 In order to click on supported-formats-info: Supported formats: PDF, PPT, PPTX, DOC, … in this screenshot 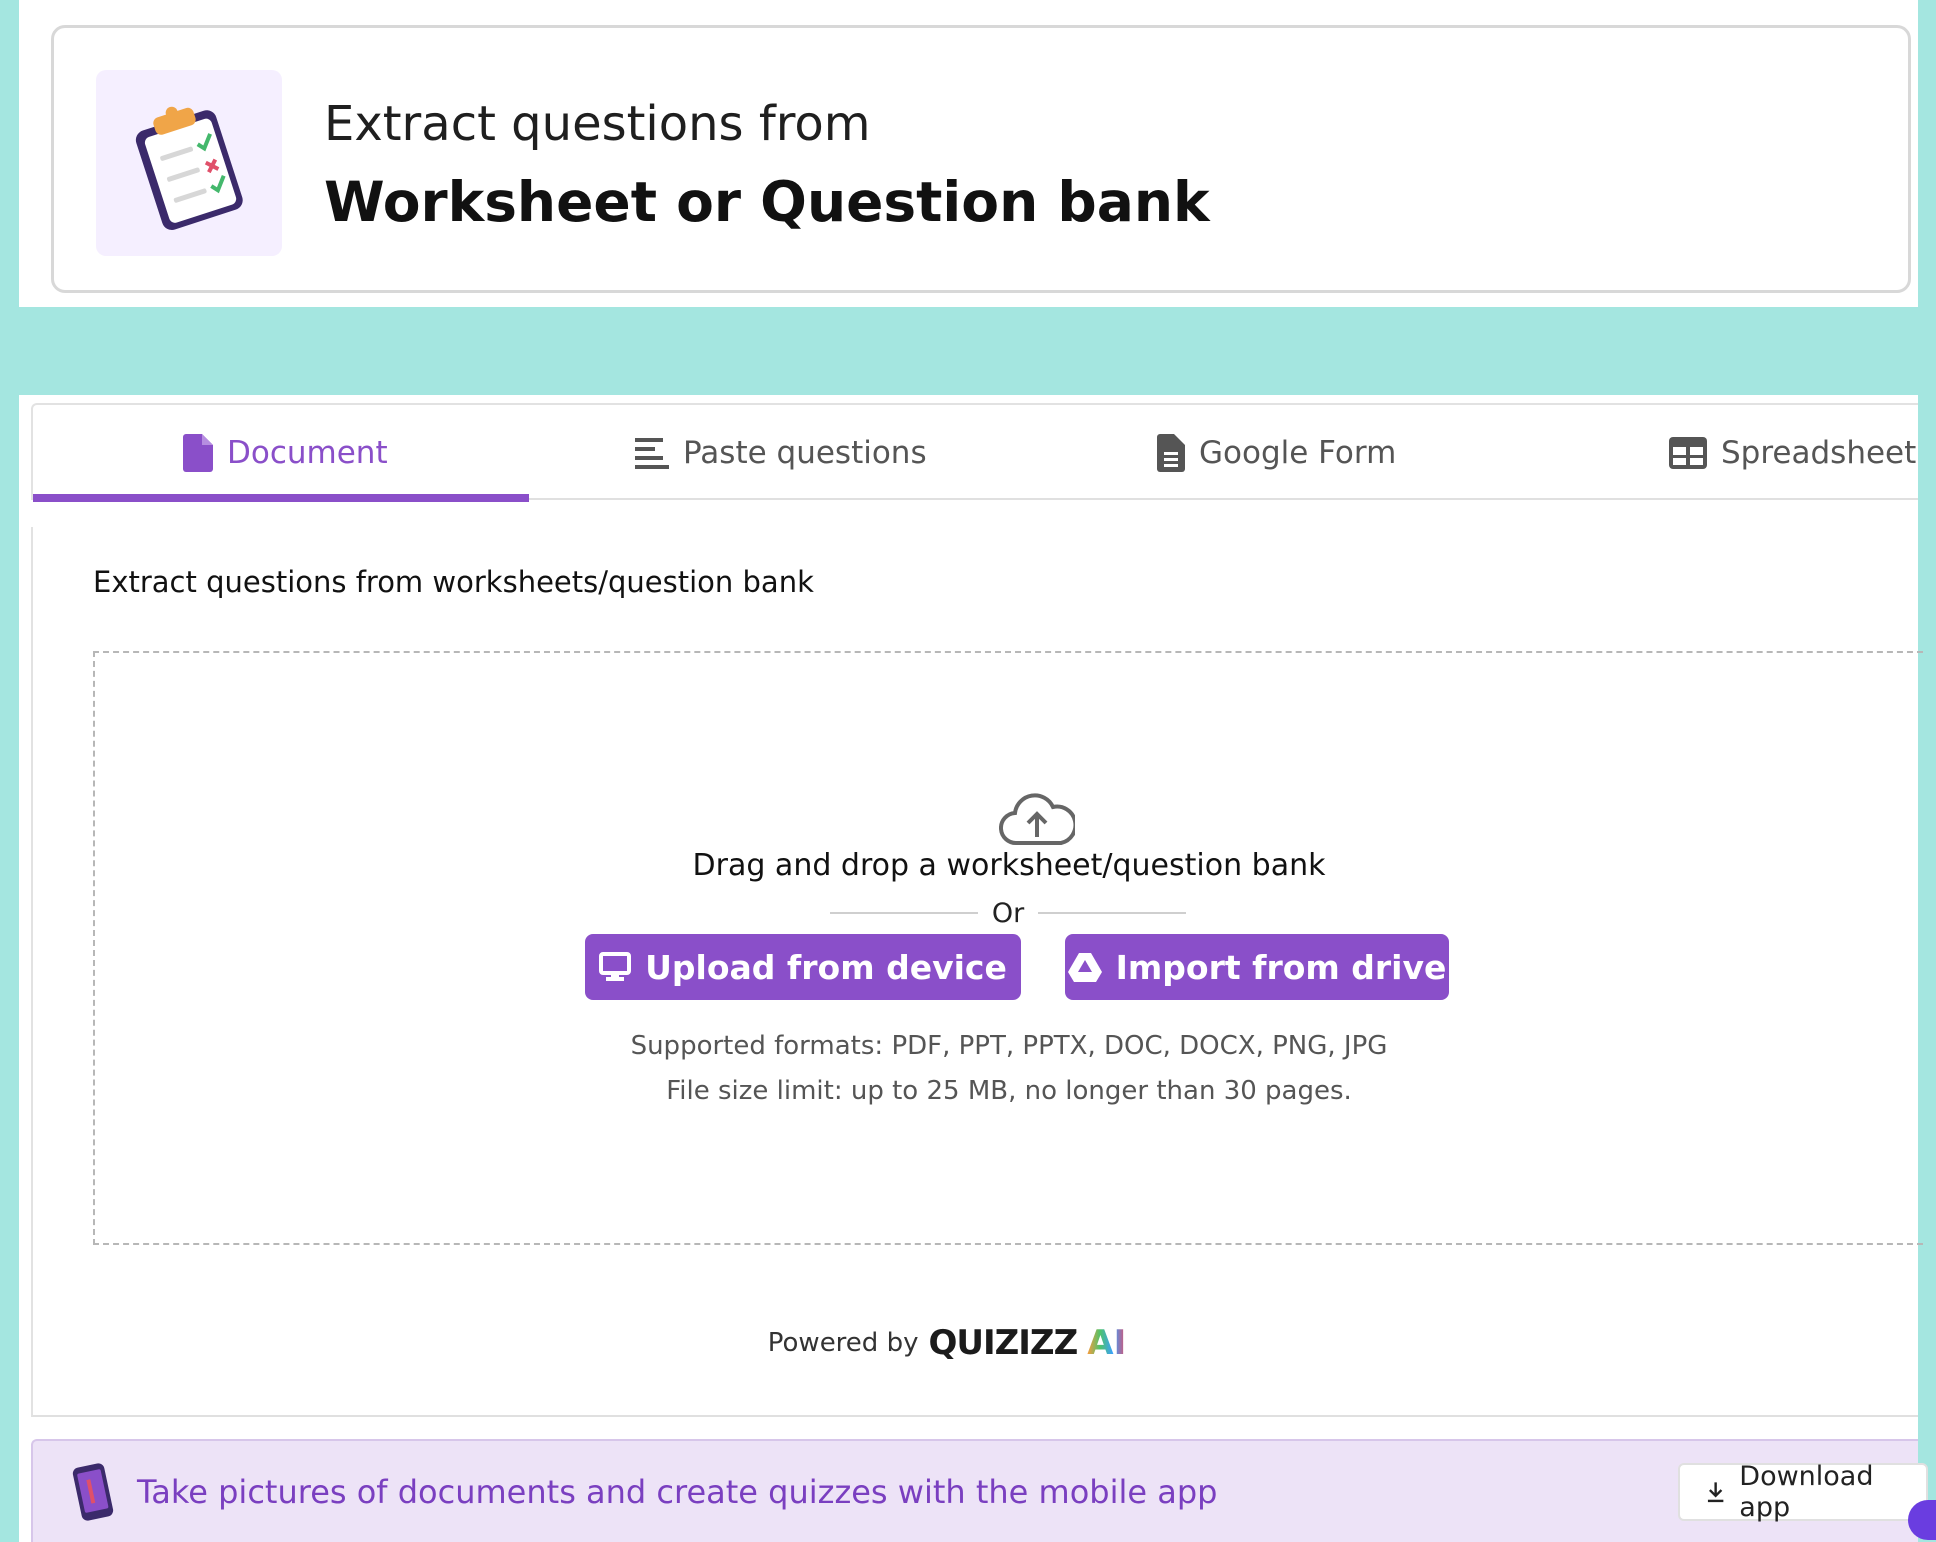, I will do `click(1009, 1069)`.